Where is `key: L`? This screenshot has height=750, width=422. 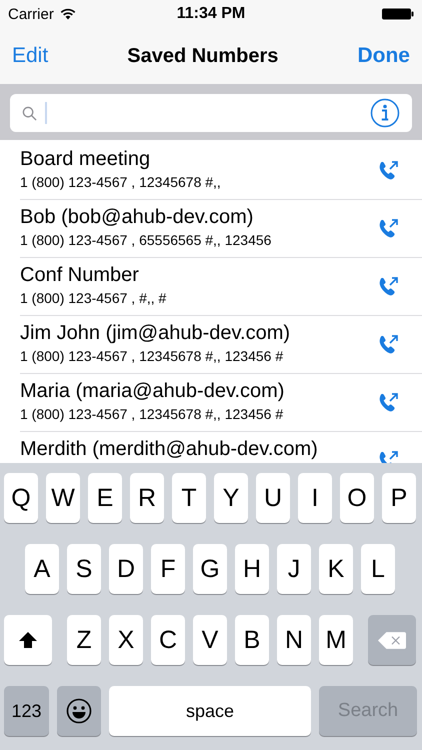
key: L is located at coordinates (378, 569).